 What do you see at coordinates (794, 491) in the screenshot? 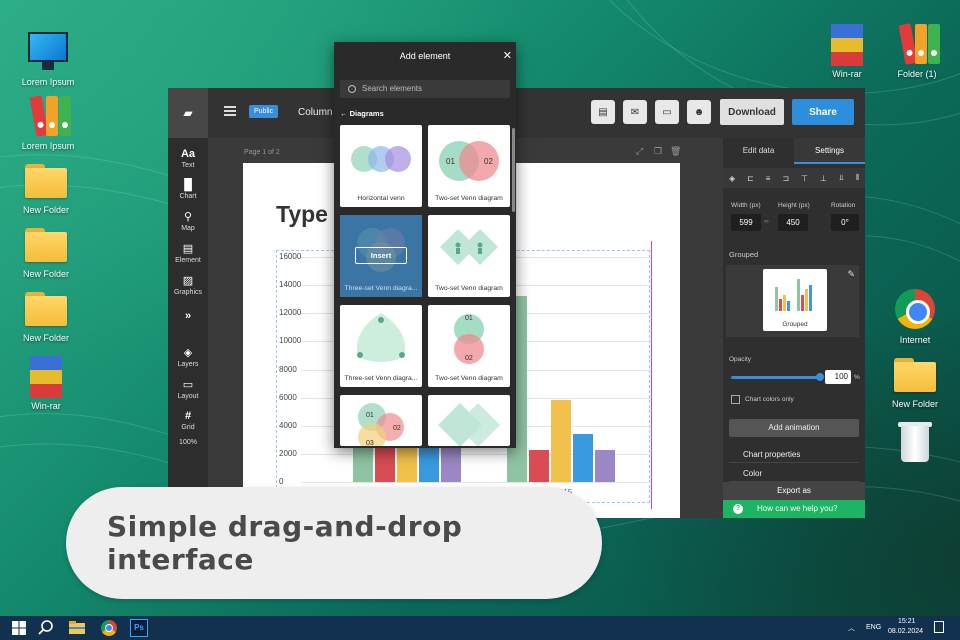
I see `export-as-button: Export as` at bounding box center [794, 491].